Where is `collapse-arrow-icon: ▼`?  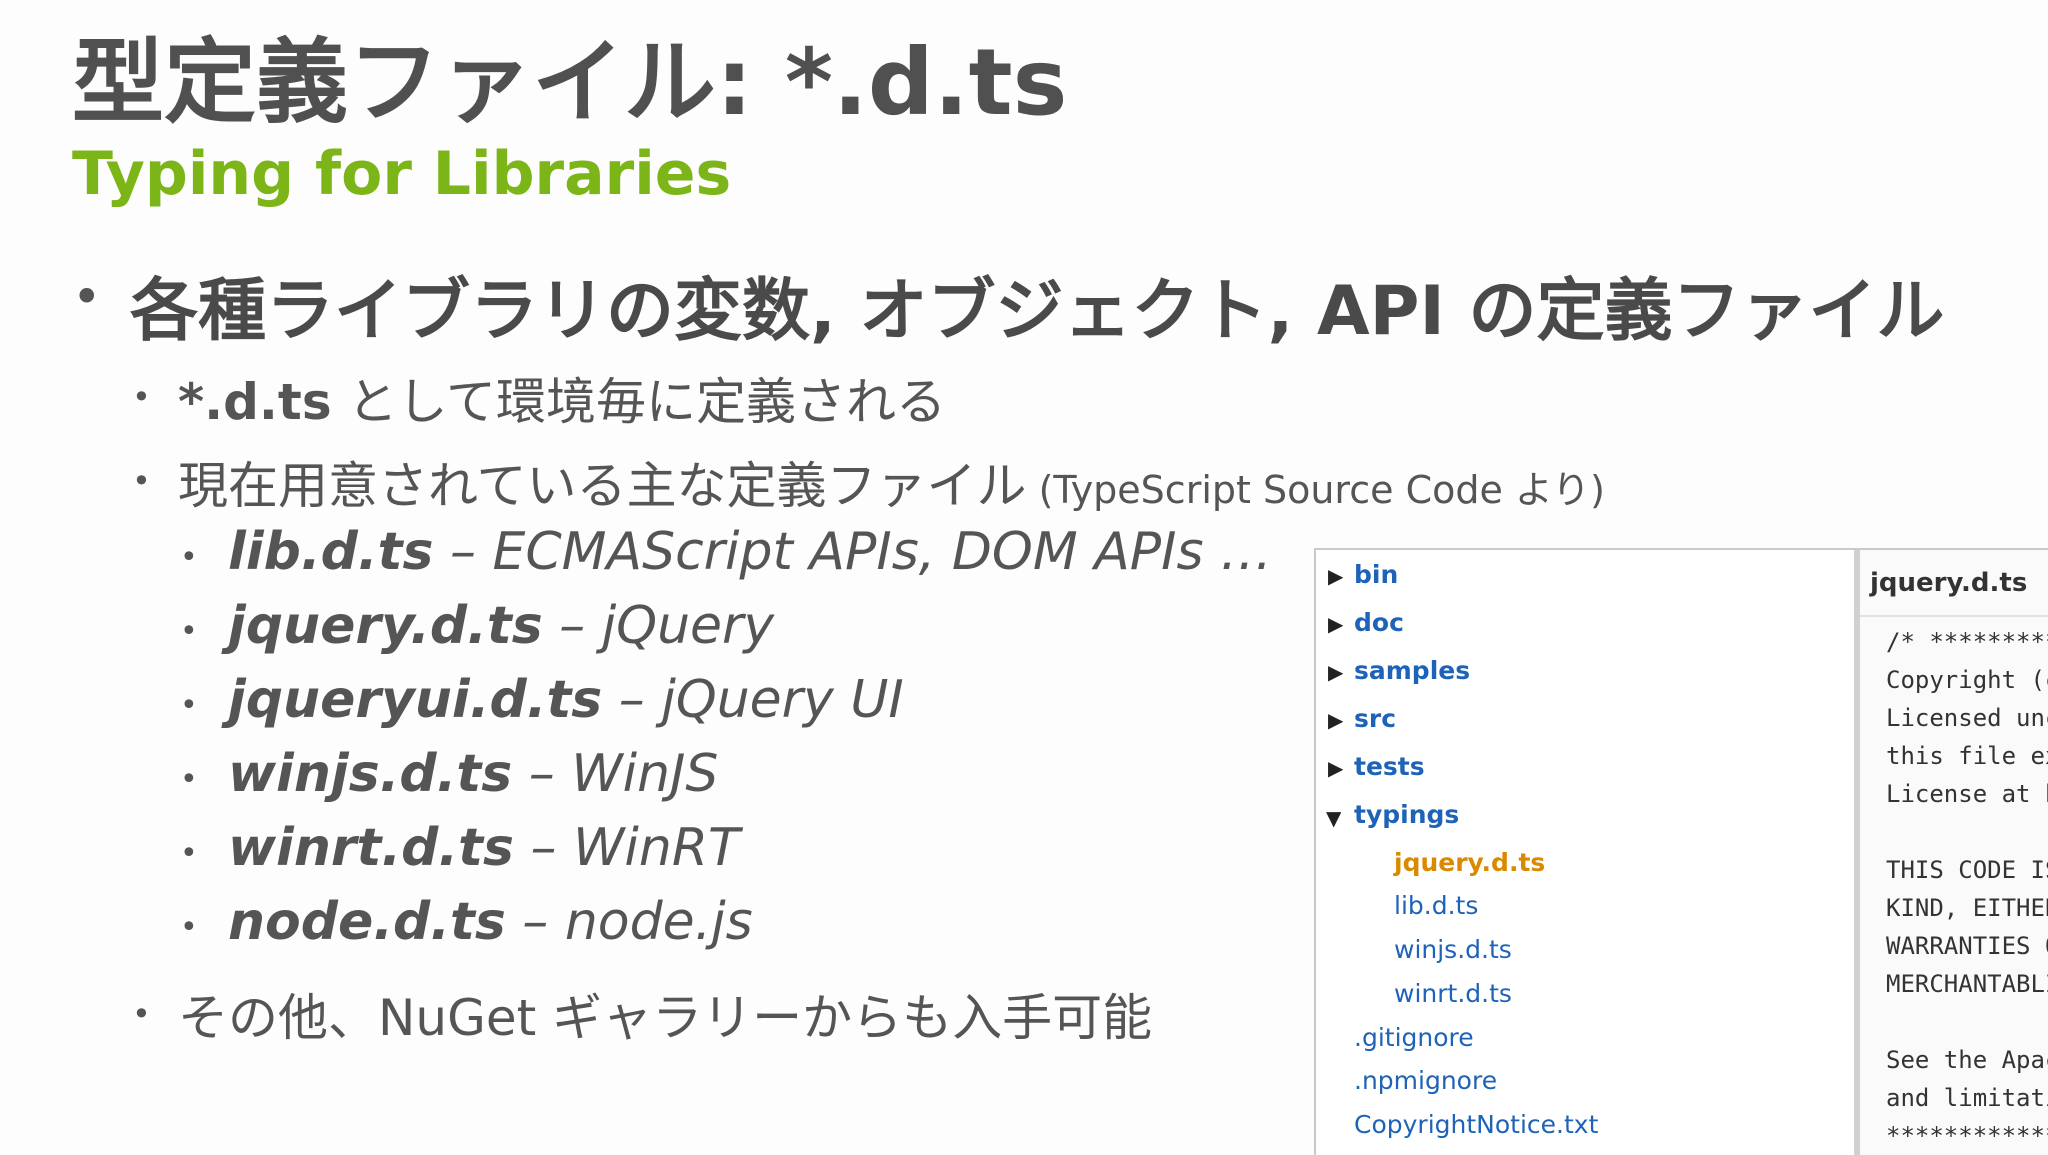 collapse-arrow-icon: ▼ is located at coordinates (1333, 818).